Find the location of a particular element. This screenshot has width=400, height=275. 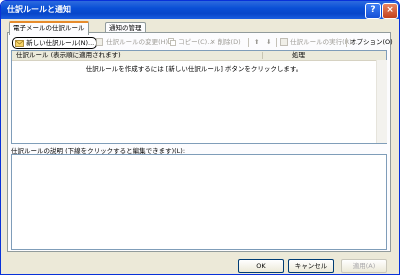

apply-button: 適用(A) is located at coordinates (364, 266).